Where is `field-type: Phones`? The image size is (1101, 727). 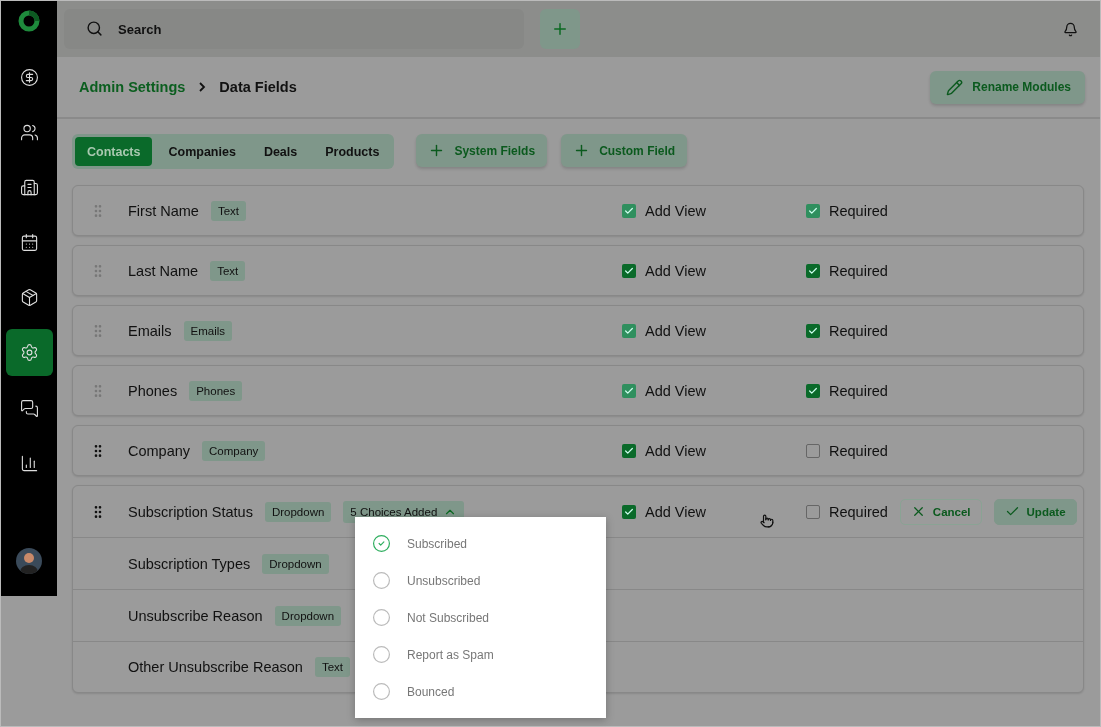
field-type: Phones is located at coordinates (216, 390).